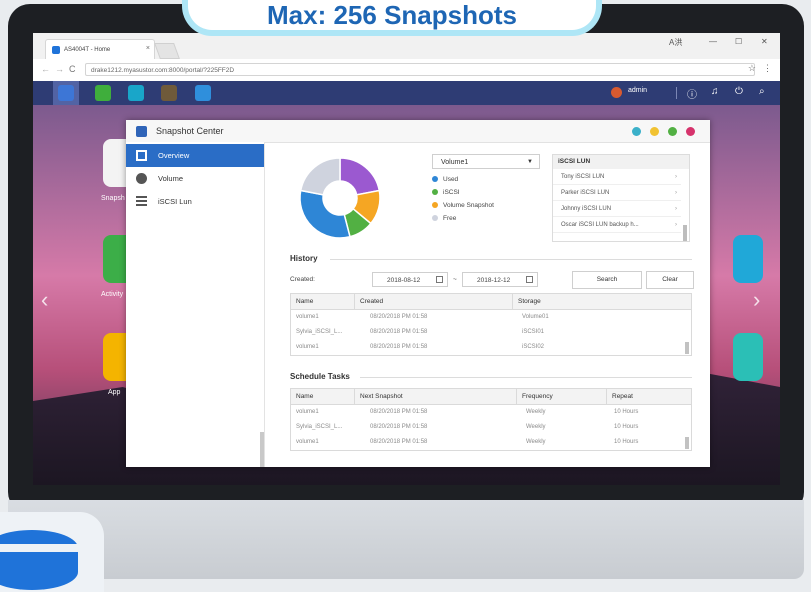 This screenshot has height=592, width=811. Describe the element at coordinates (112, 294) in the screenshot. I see `desktop-label-activity: Activity` at that location.